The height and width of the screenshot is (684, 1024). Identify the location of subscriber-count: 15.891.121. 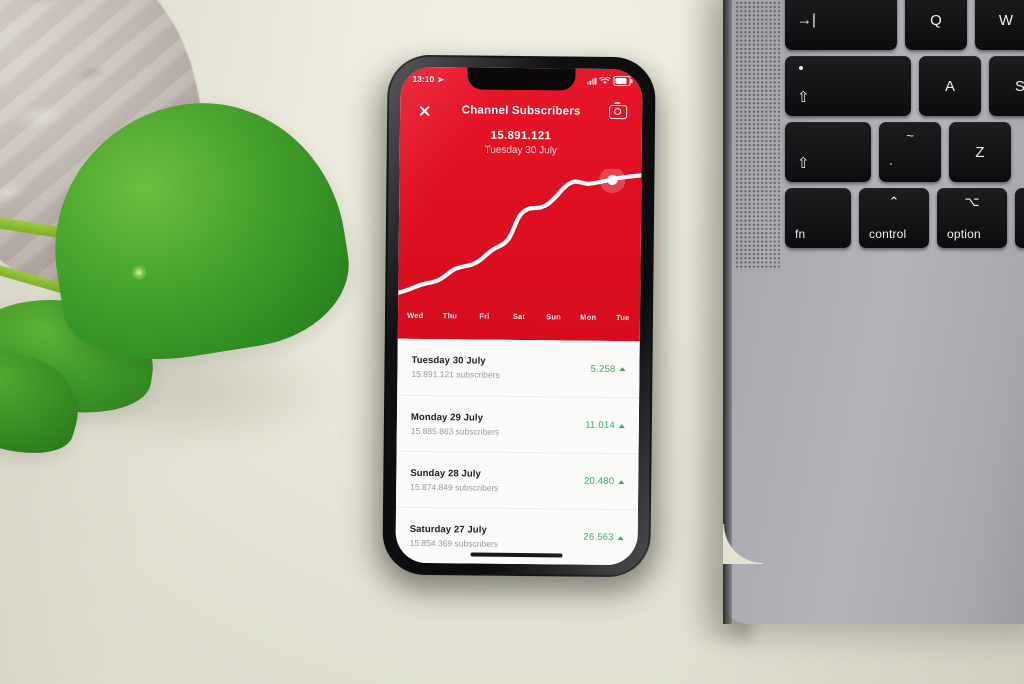
(521, 136).